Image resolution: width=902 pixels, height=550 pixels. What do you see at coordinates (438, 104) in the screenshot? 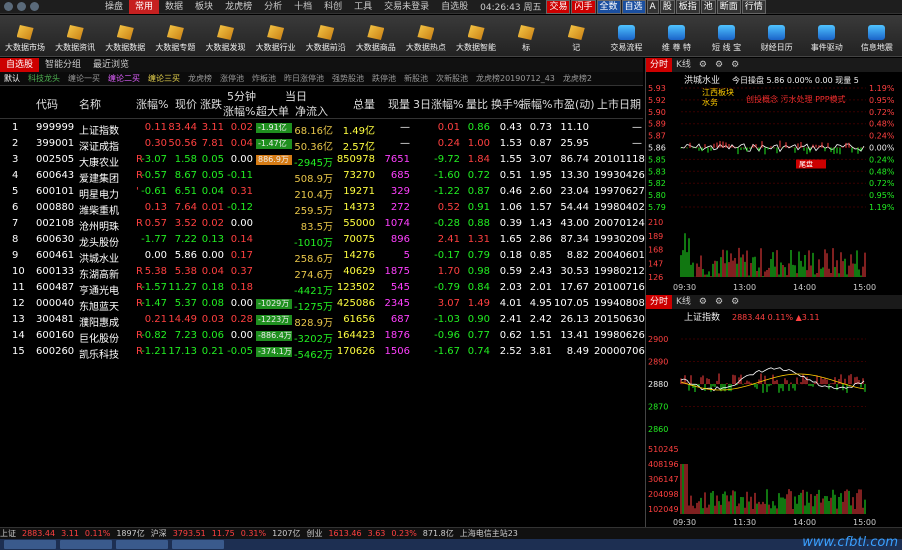
I see `column-header: 3日涨幅%` at bounding box center [438, 104].